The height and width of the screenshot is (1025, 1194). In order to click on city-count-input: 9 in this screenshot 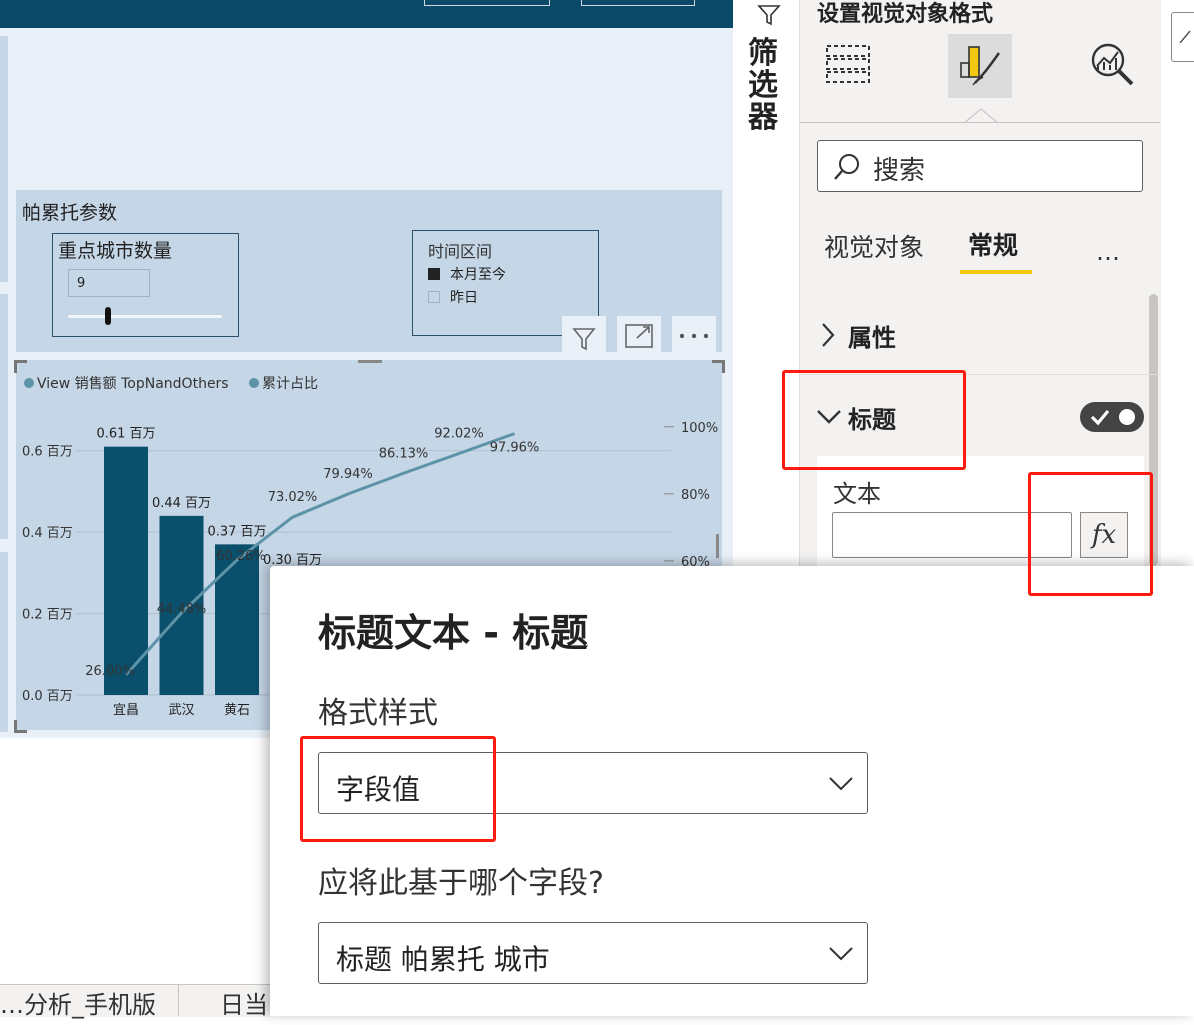, I will do `click(109, 283)`.